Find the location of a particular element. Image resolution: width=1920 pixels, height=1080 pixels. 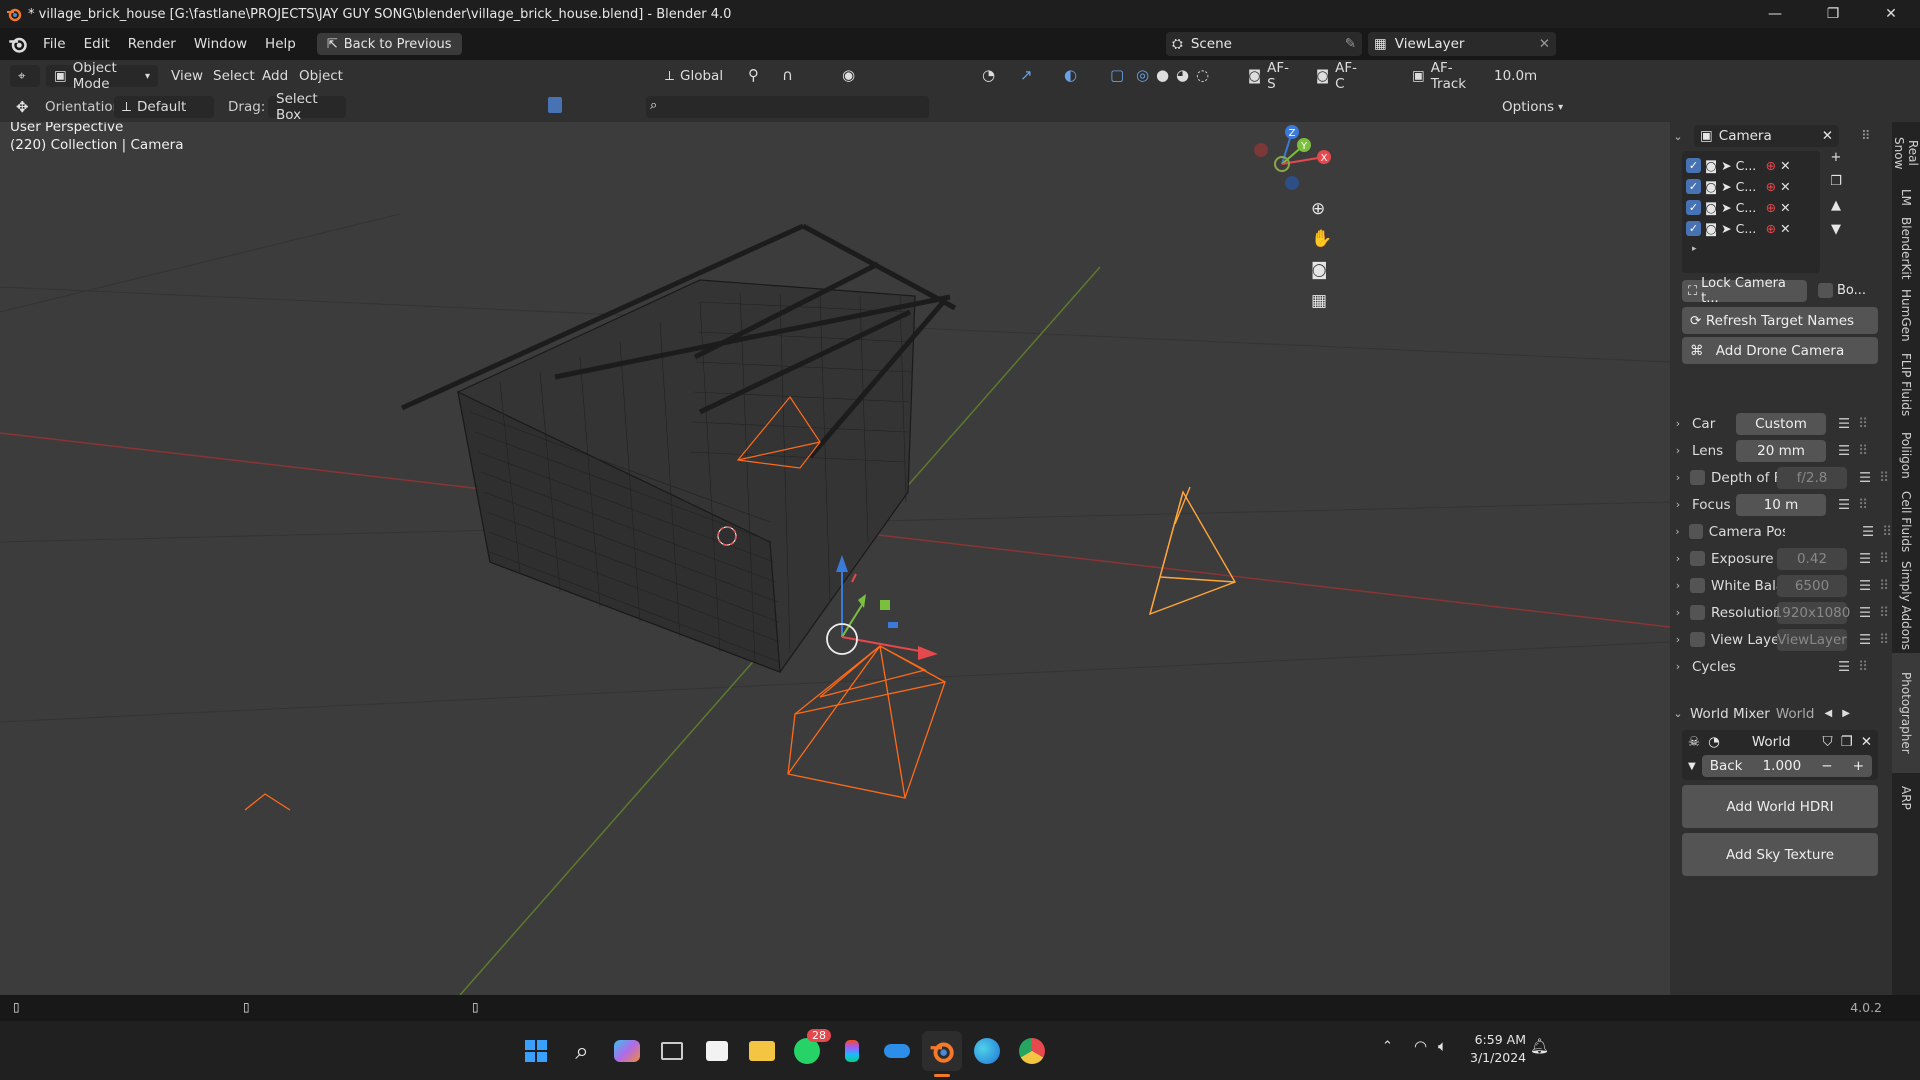

camera-view-icon: ◙ is located at coordinates (1319, 270).